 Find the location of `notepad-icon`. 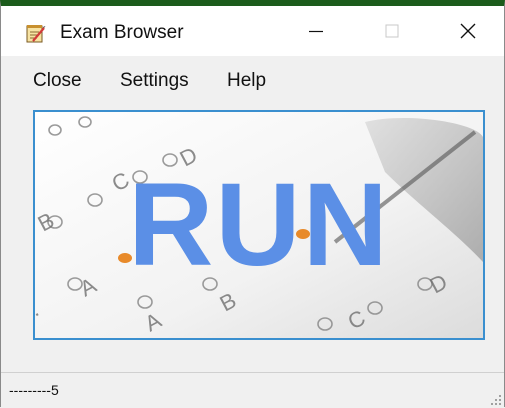

notepad-icon is located at coordinates (36, 34).